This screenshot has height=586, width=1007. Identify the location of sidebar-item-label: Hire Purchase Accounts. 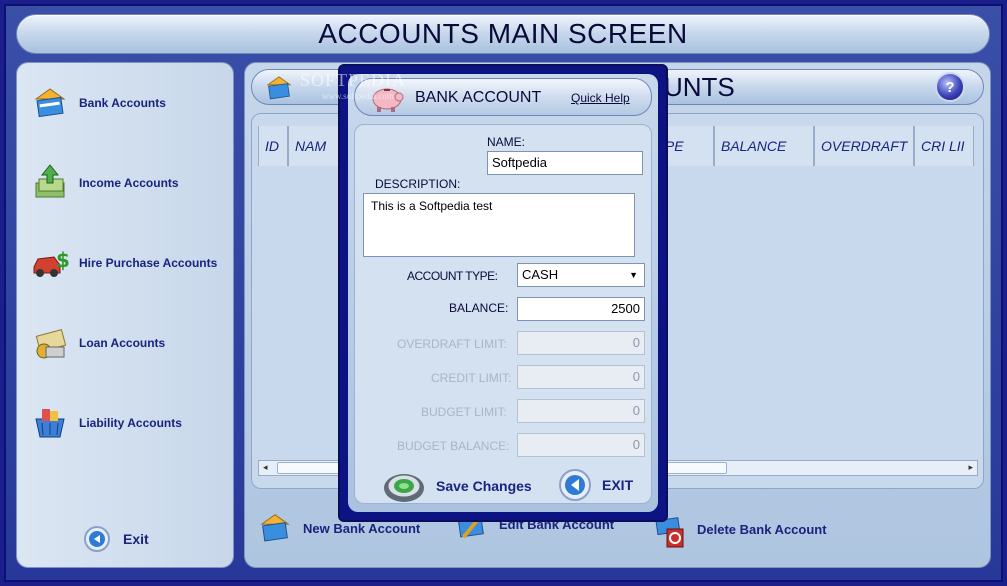
(148, 263).